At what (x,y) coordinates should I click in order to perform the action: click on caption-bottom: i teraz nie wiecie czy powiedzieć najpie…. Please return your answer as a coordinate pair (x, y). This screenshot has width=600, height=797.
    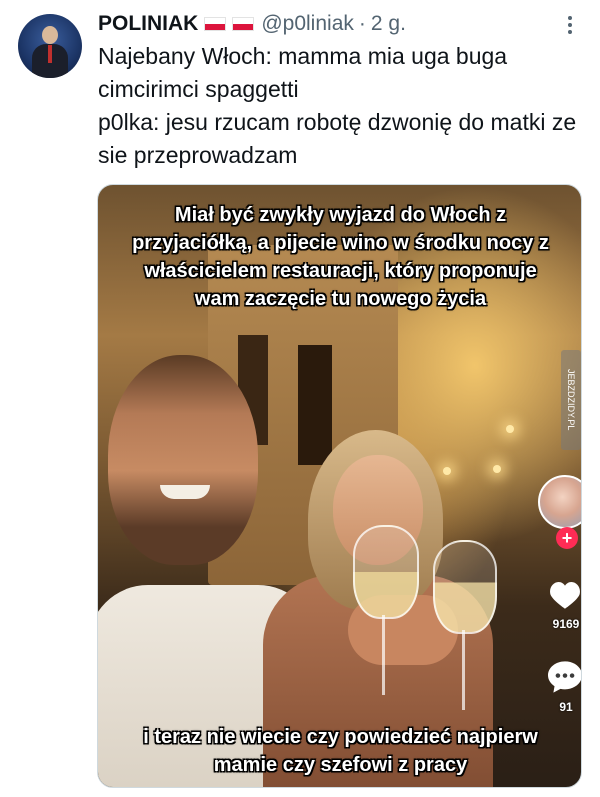
    Looking at the image, I should click on (340, 751).